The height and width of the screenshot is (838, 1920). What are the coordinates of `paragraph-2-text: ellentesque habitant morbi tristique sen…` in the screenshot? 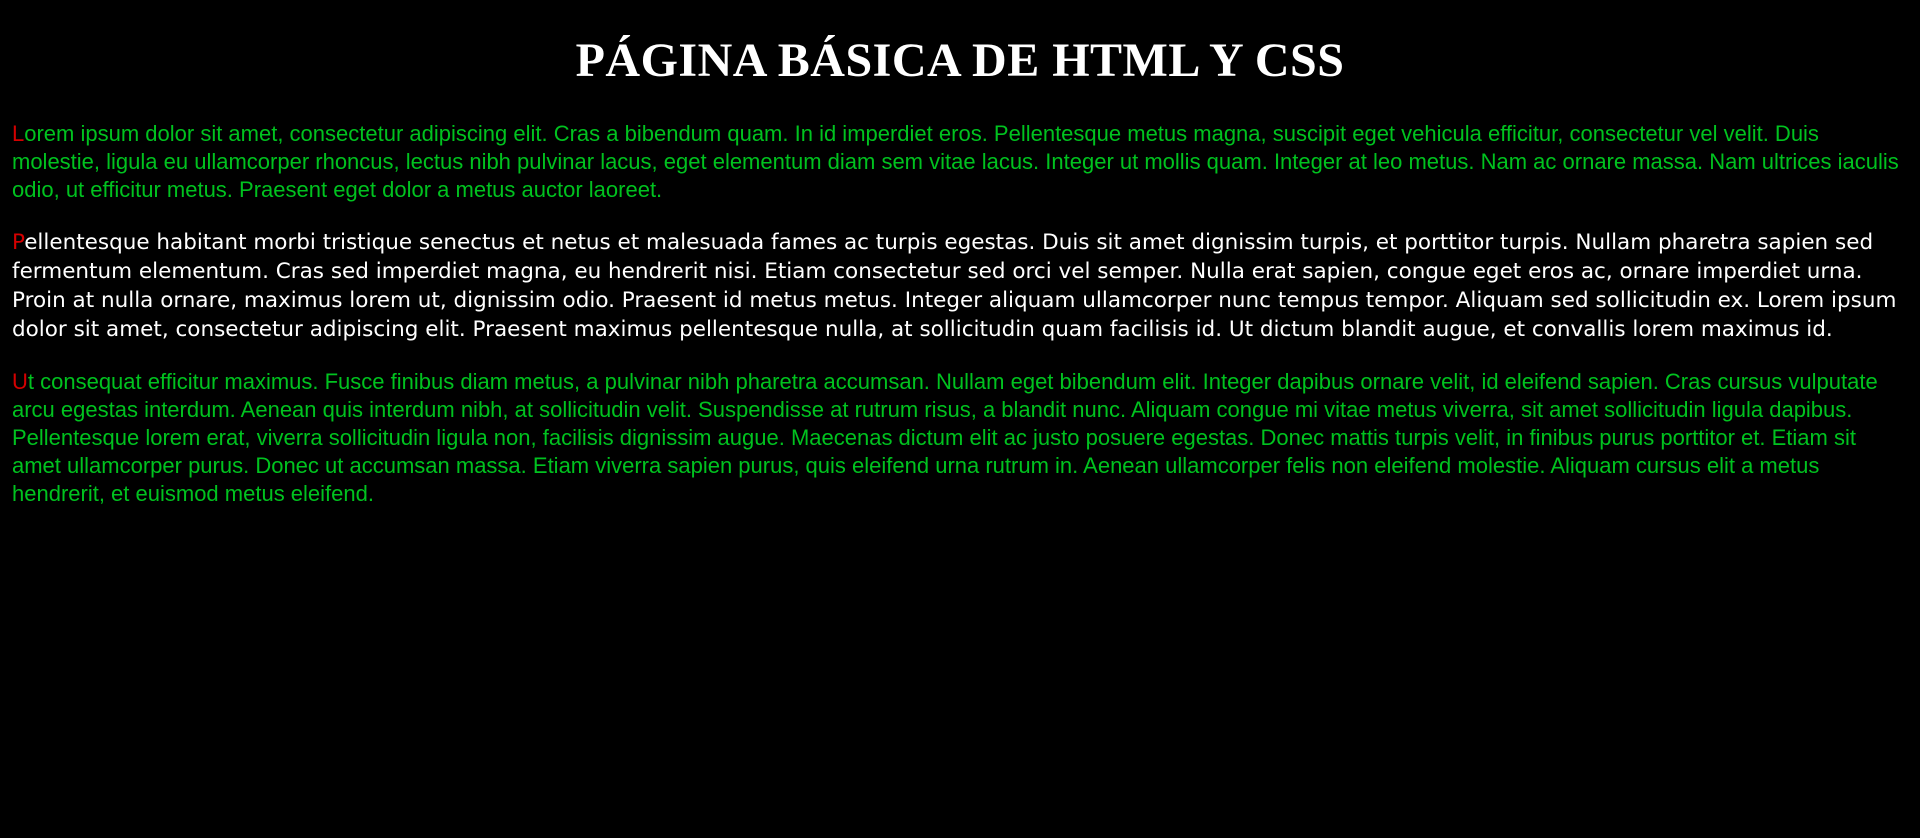 It's located at (954, 286).